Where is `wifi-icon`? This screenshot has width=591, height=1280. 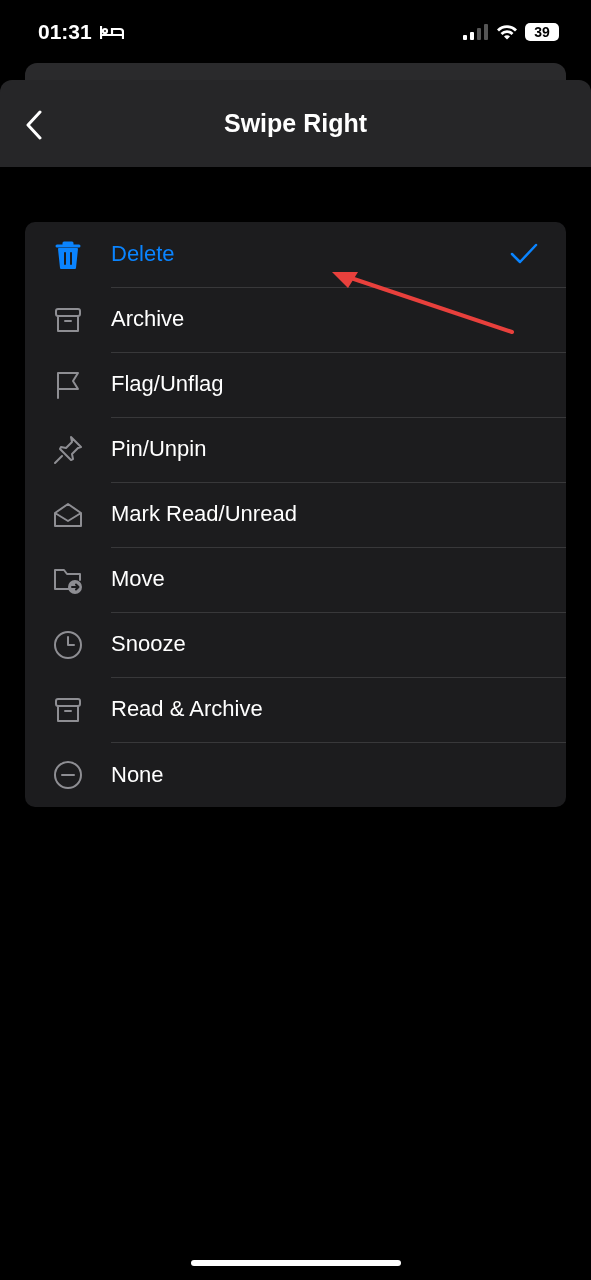 wifi-icon is located at coordinates (507, 31).